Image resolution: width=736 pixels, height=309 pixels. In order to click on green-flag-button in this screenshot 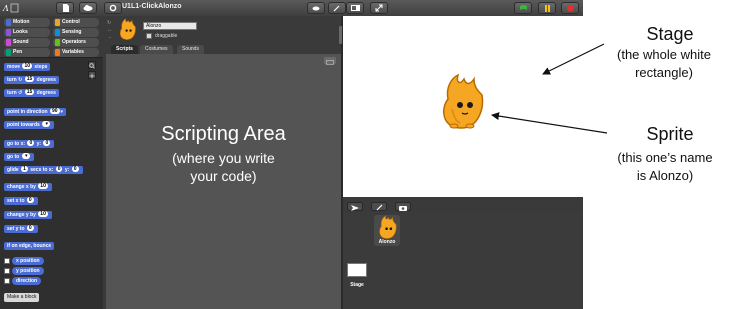, I will do `click(523, 8)`.